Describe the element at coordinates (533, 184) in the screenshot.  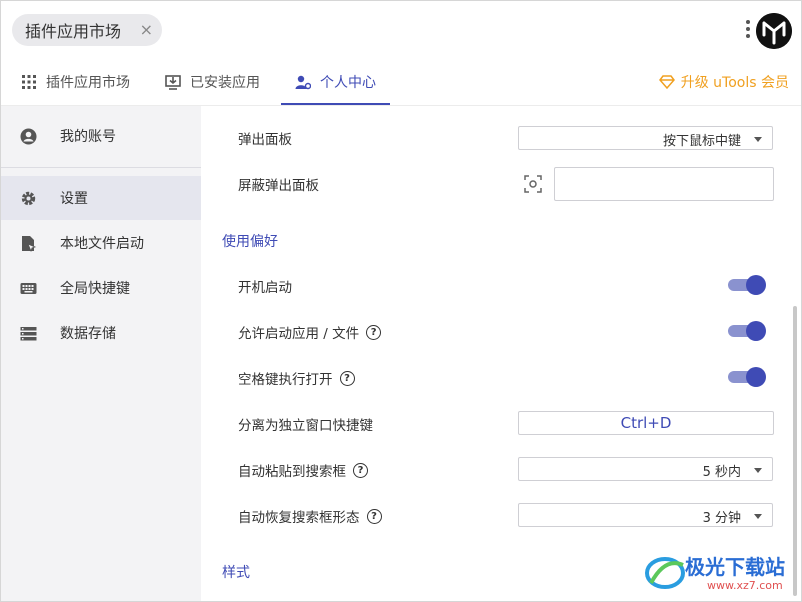
I see `scan-target-icon` at that location.